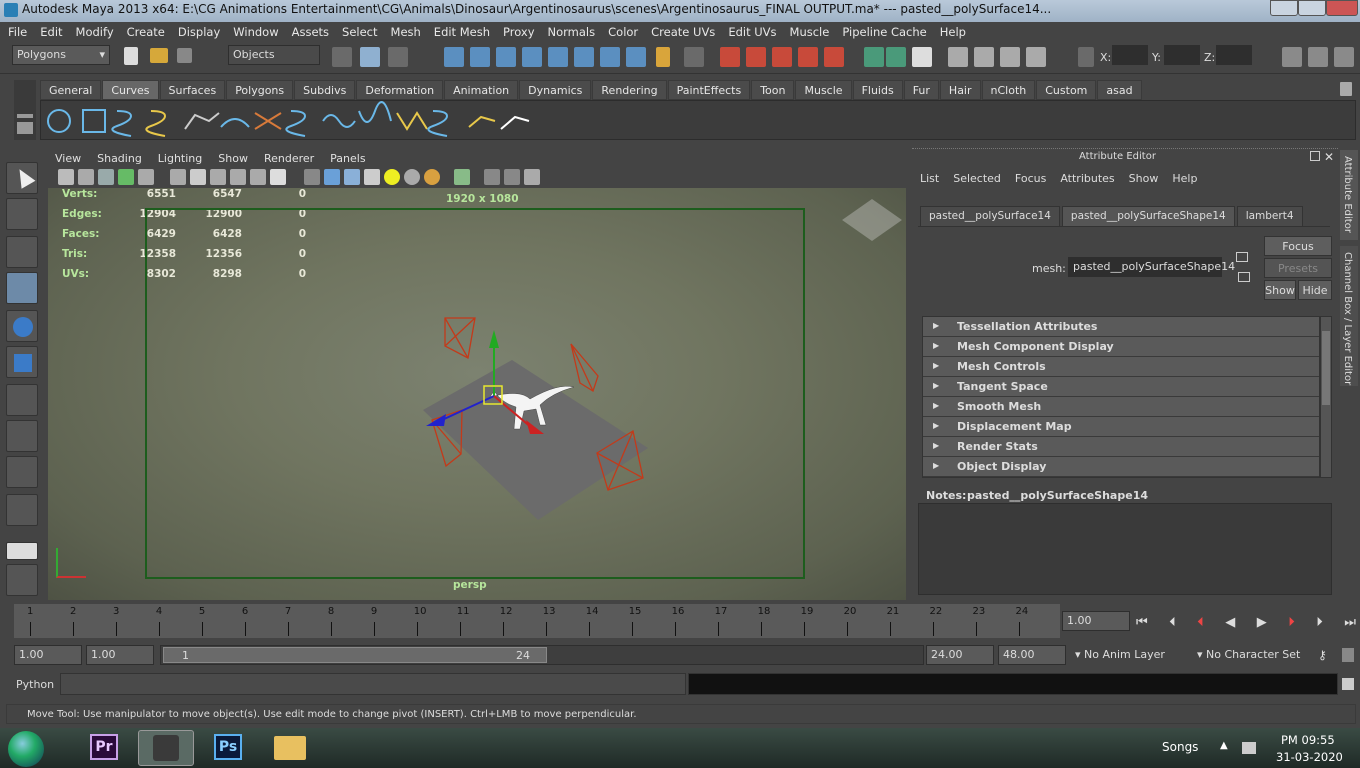 The image size is (1360, 768). What do you see at coordinates (610, 57) in the screenshot?
I see `snap-edge-icon` at bounding box center [610, 57].